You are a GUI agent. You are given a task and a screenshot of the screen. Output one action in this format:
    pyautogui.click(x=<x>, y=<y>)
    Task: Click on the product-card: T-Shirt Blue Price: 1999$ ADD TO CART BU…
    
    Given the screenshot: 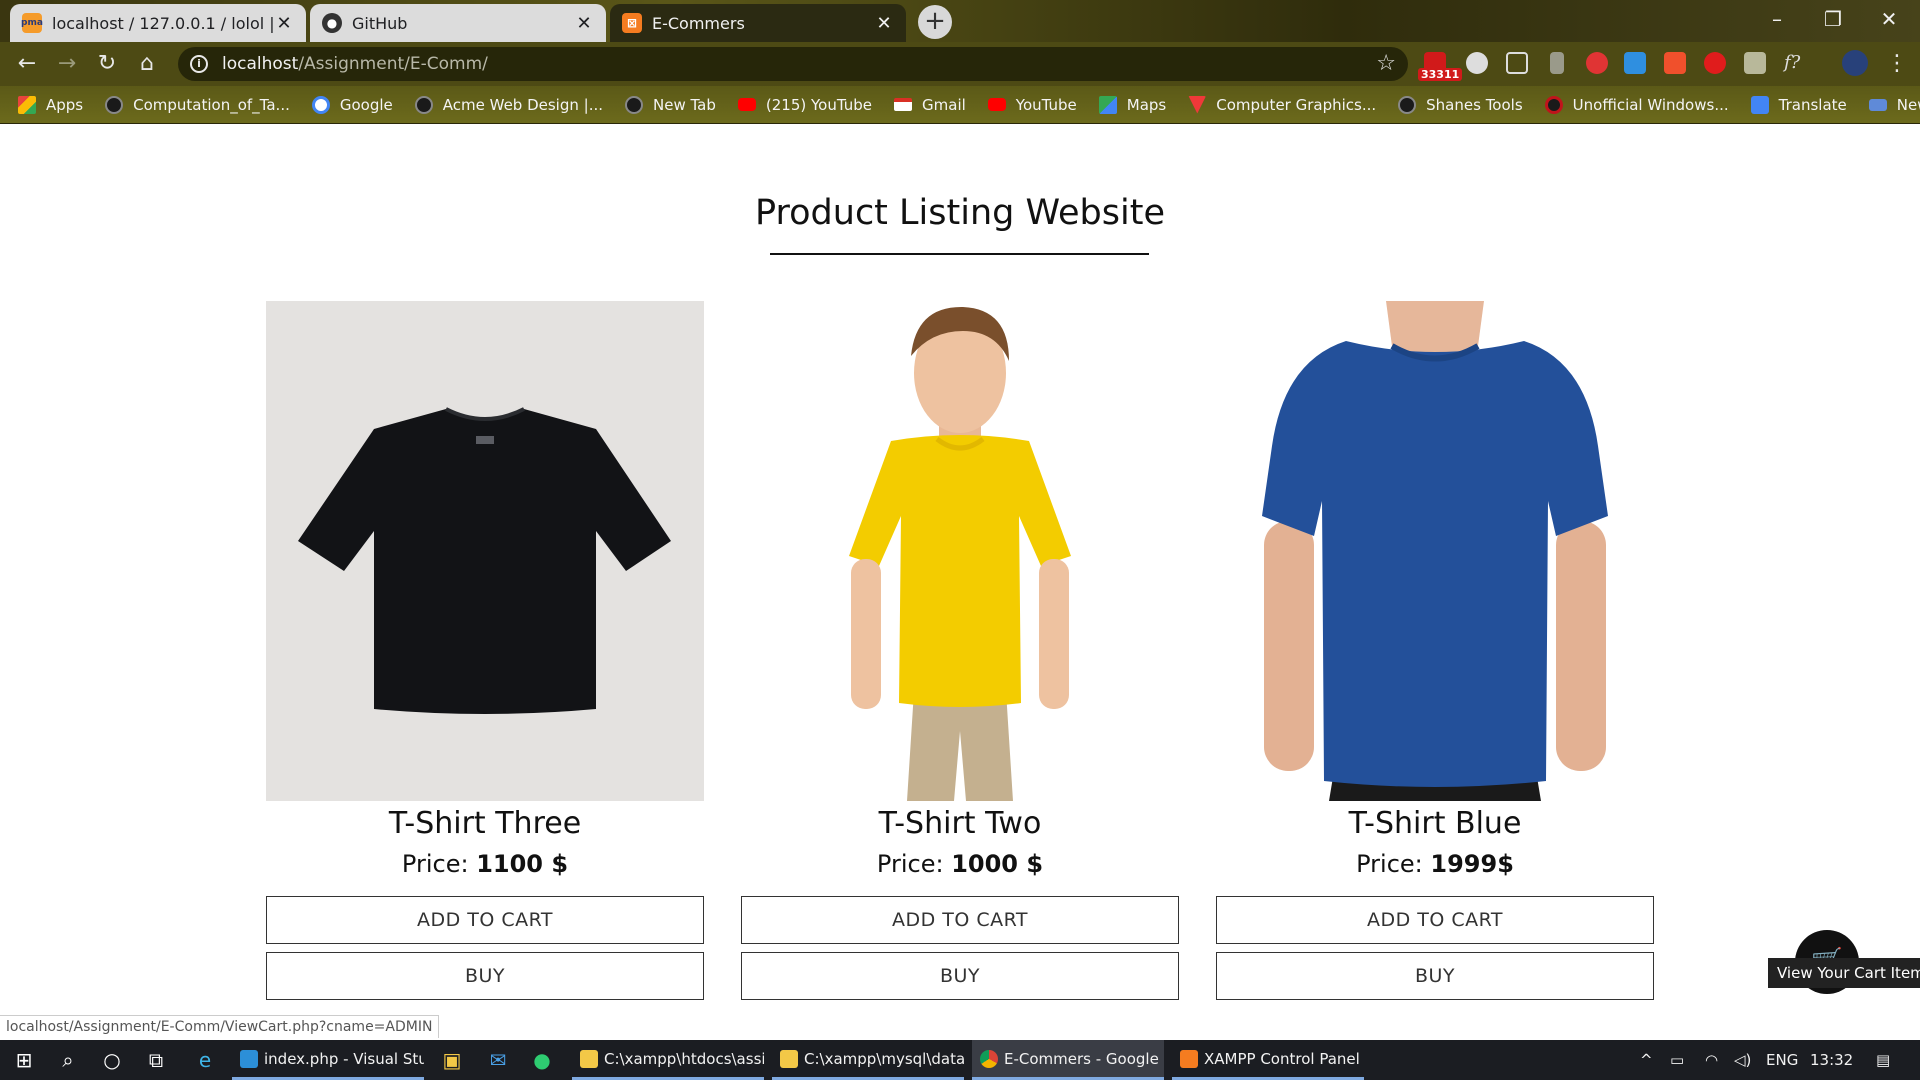 What is the action you would take?
    pyautogui.click(x=1435, y=650)
    